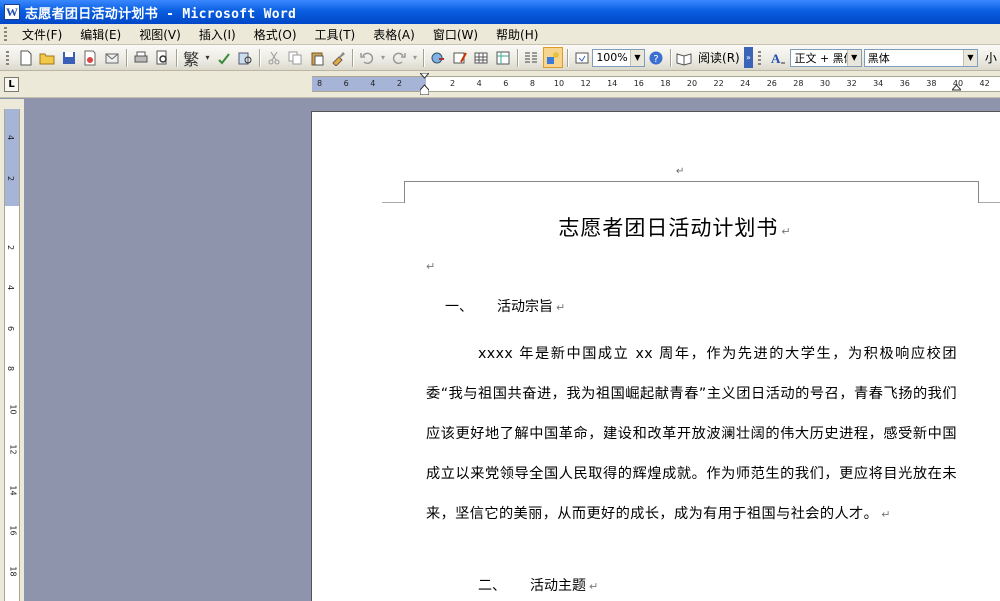 This screenshot has width=1000, height=601. I want to click on vertical-ruler-number: 2, so click(11, 247).